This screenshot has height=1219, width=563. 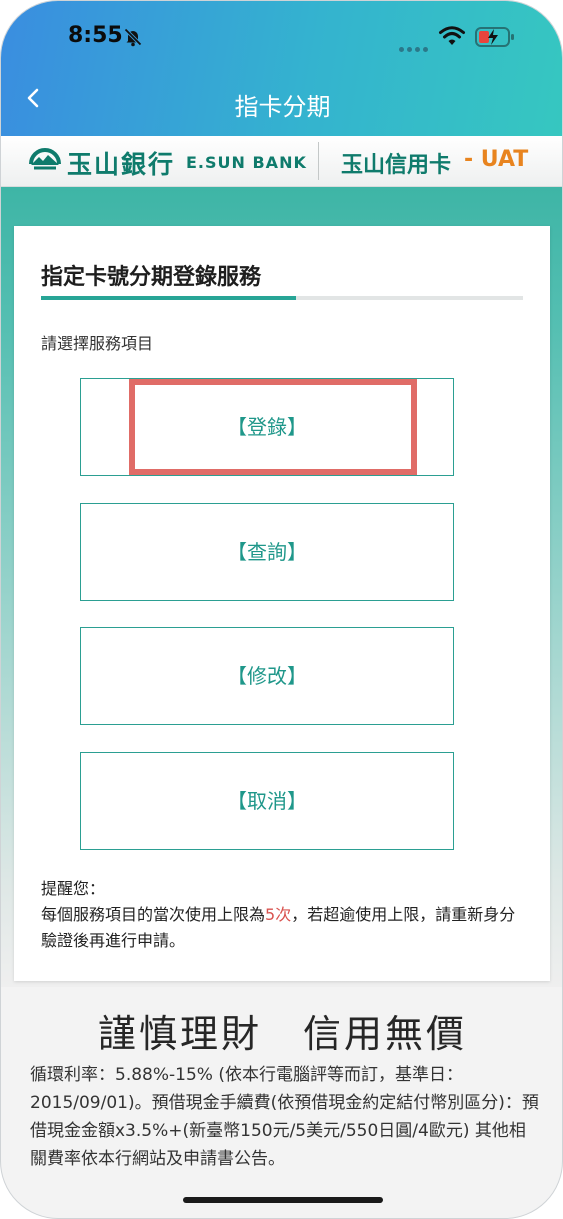 What do you see at coordinates (278, 927) in the screenshot?
I see `reminder-text: 每個服務項目的當次使用上限為5次，若超逾使用上限，請重新身分驗證後再進行申請。` at bounding box center [278, 927].